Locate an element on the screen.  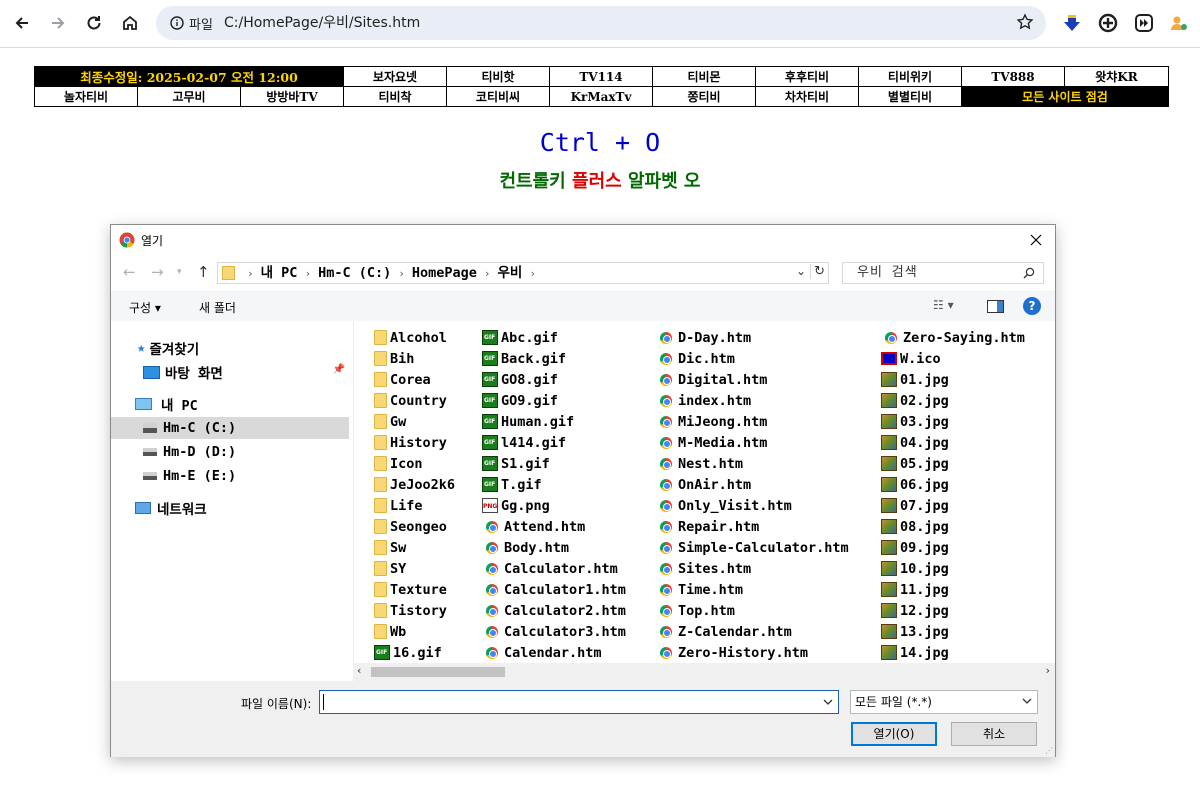
reload-button is located at coordinates (94, 23).